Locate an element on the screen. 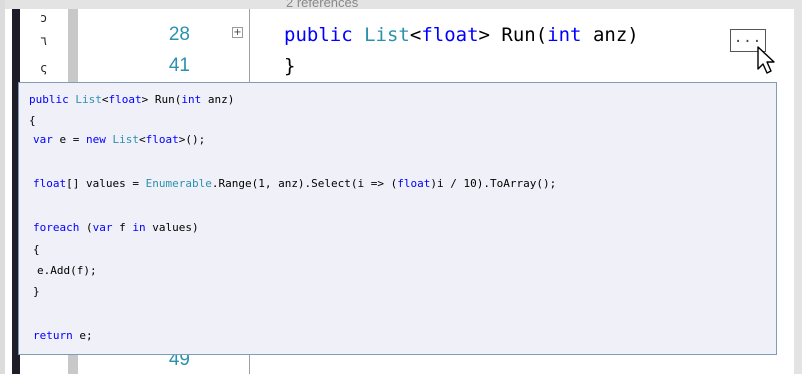 The width and height of the screenshot is (802, 374). line-number-28: 28 is located at coordinates (179, 34).